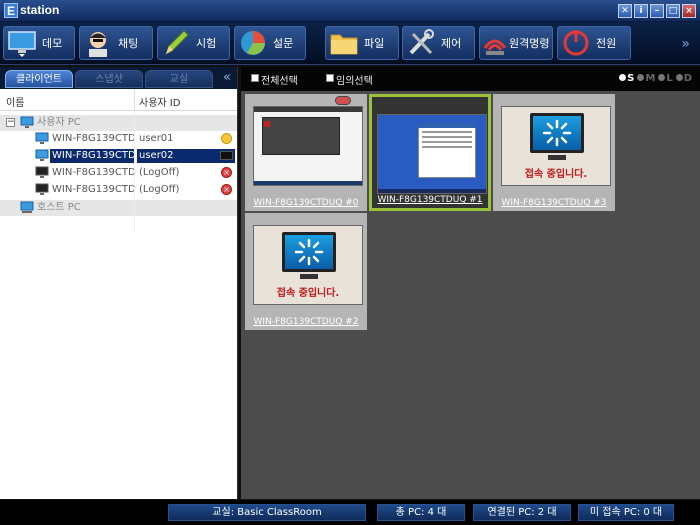 This screenshot has height=525, width=700. I want to click on status-disconnected-pc: 미 접속 PC: 0 대, so click(626, 512).